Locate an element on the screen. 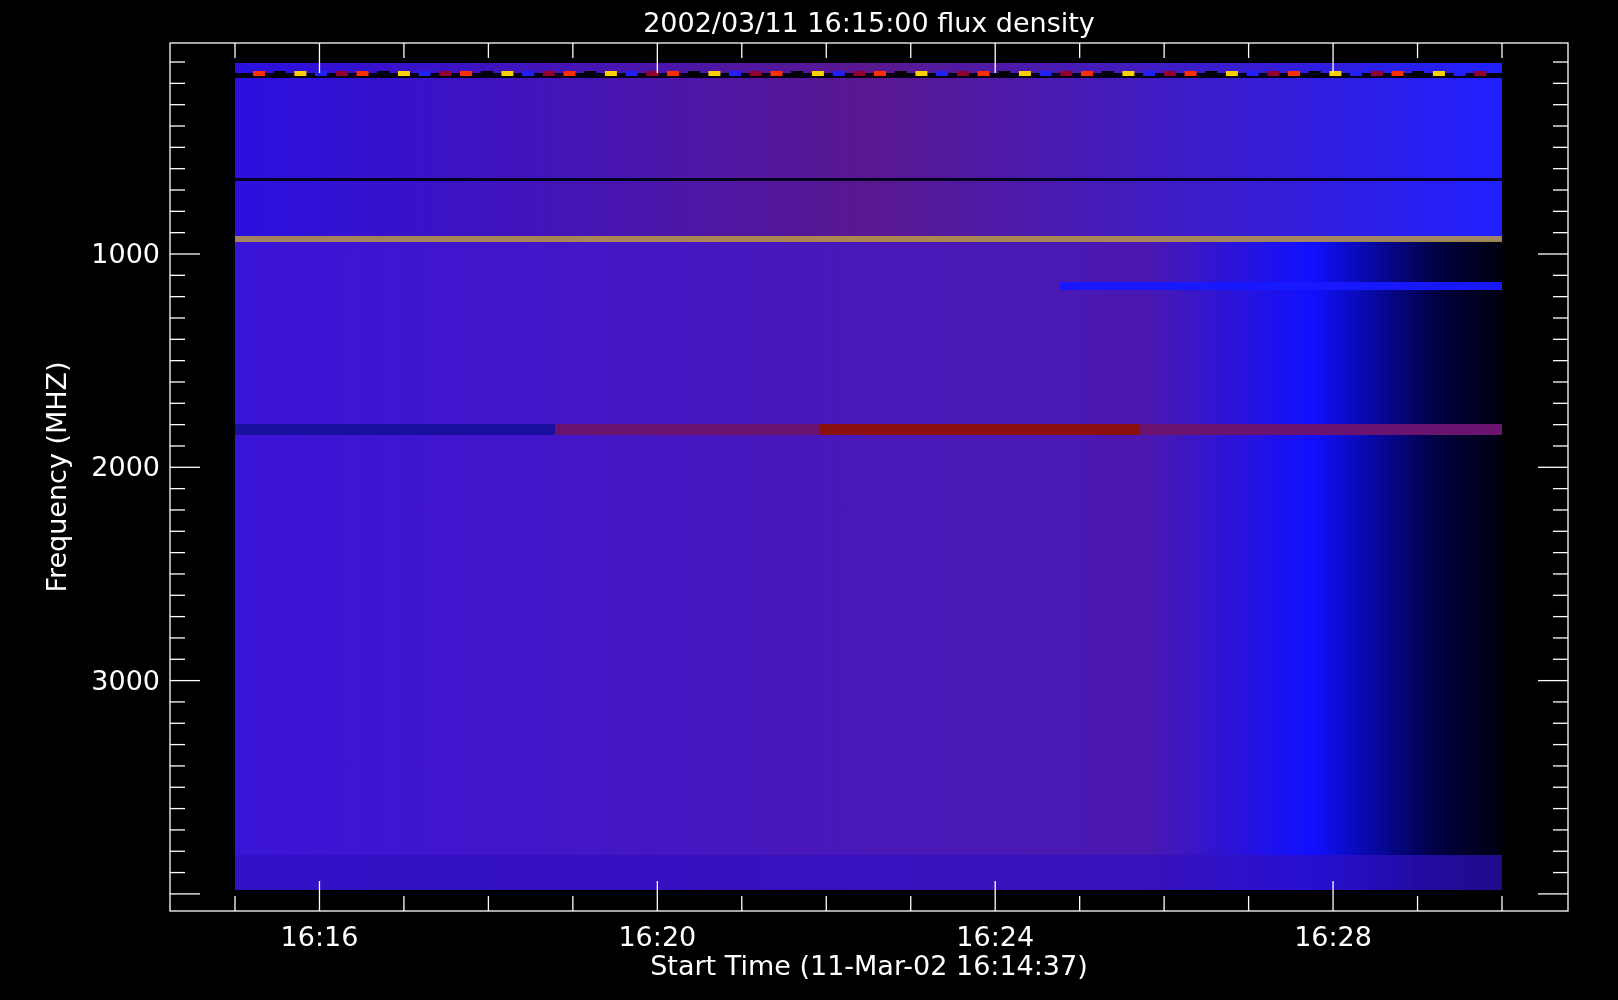 Image resolution: width=1618 pixels, height=1000 pixels. chart-title: 2002/03/11 16:15:00 flux density is located at coordinates (869, 22).